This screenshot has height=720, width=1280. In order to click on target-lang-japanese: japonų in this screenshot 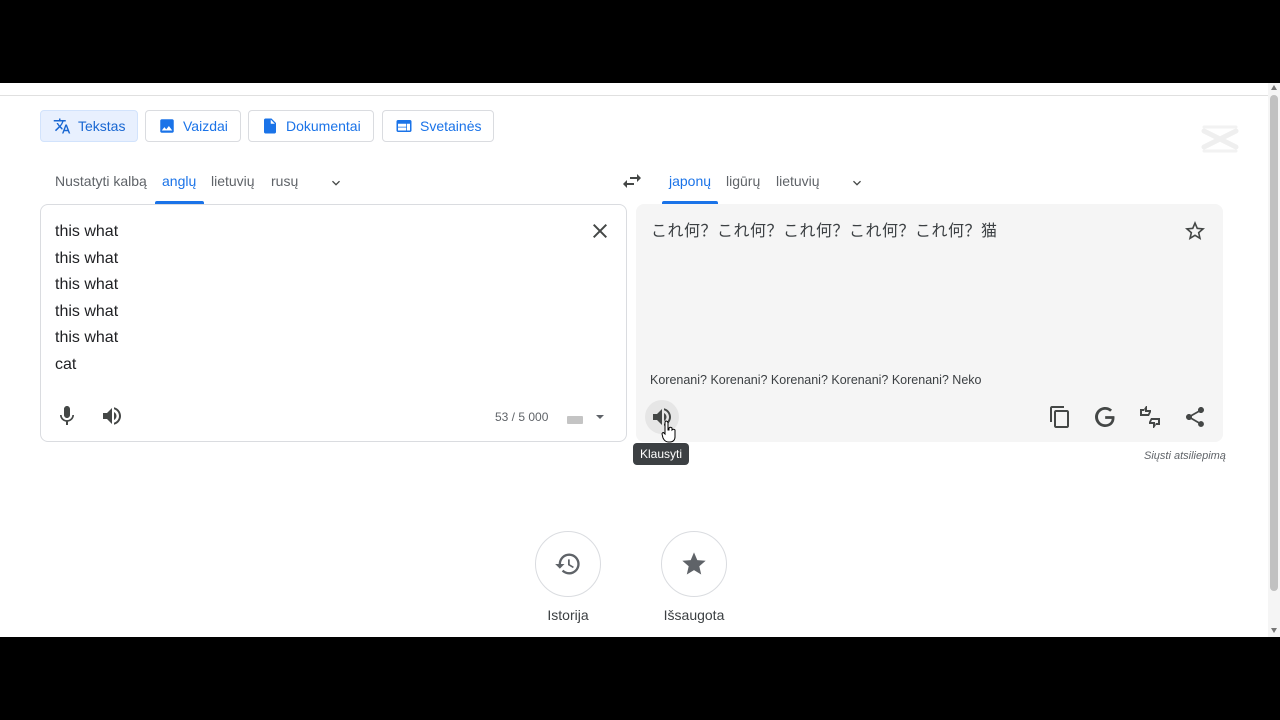, I will do `click(690, 181)`.